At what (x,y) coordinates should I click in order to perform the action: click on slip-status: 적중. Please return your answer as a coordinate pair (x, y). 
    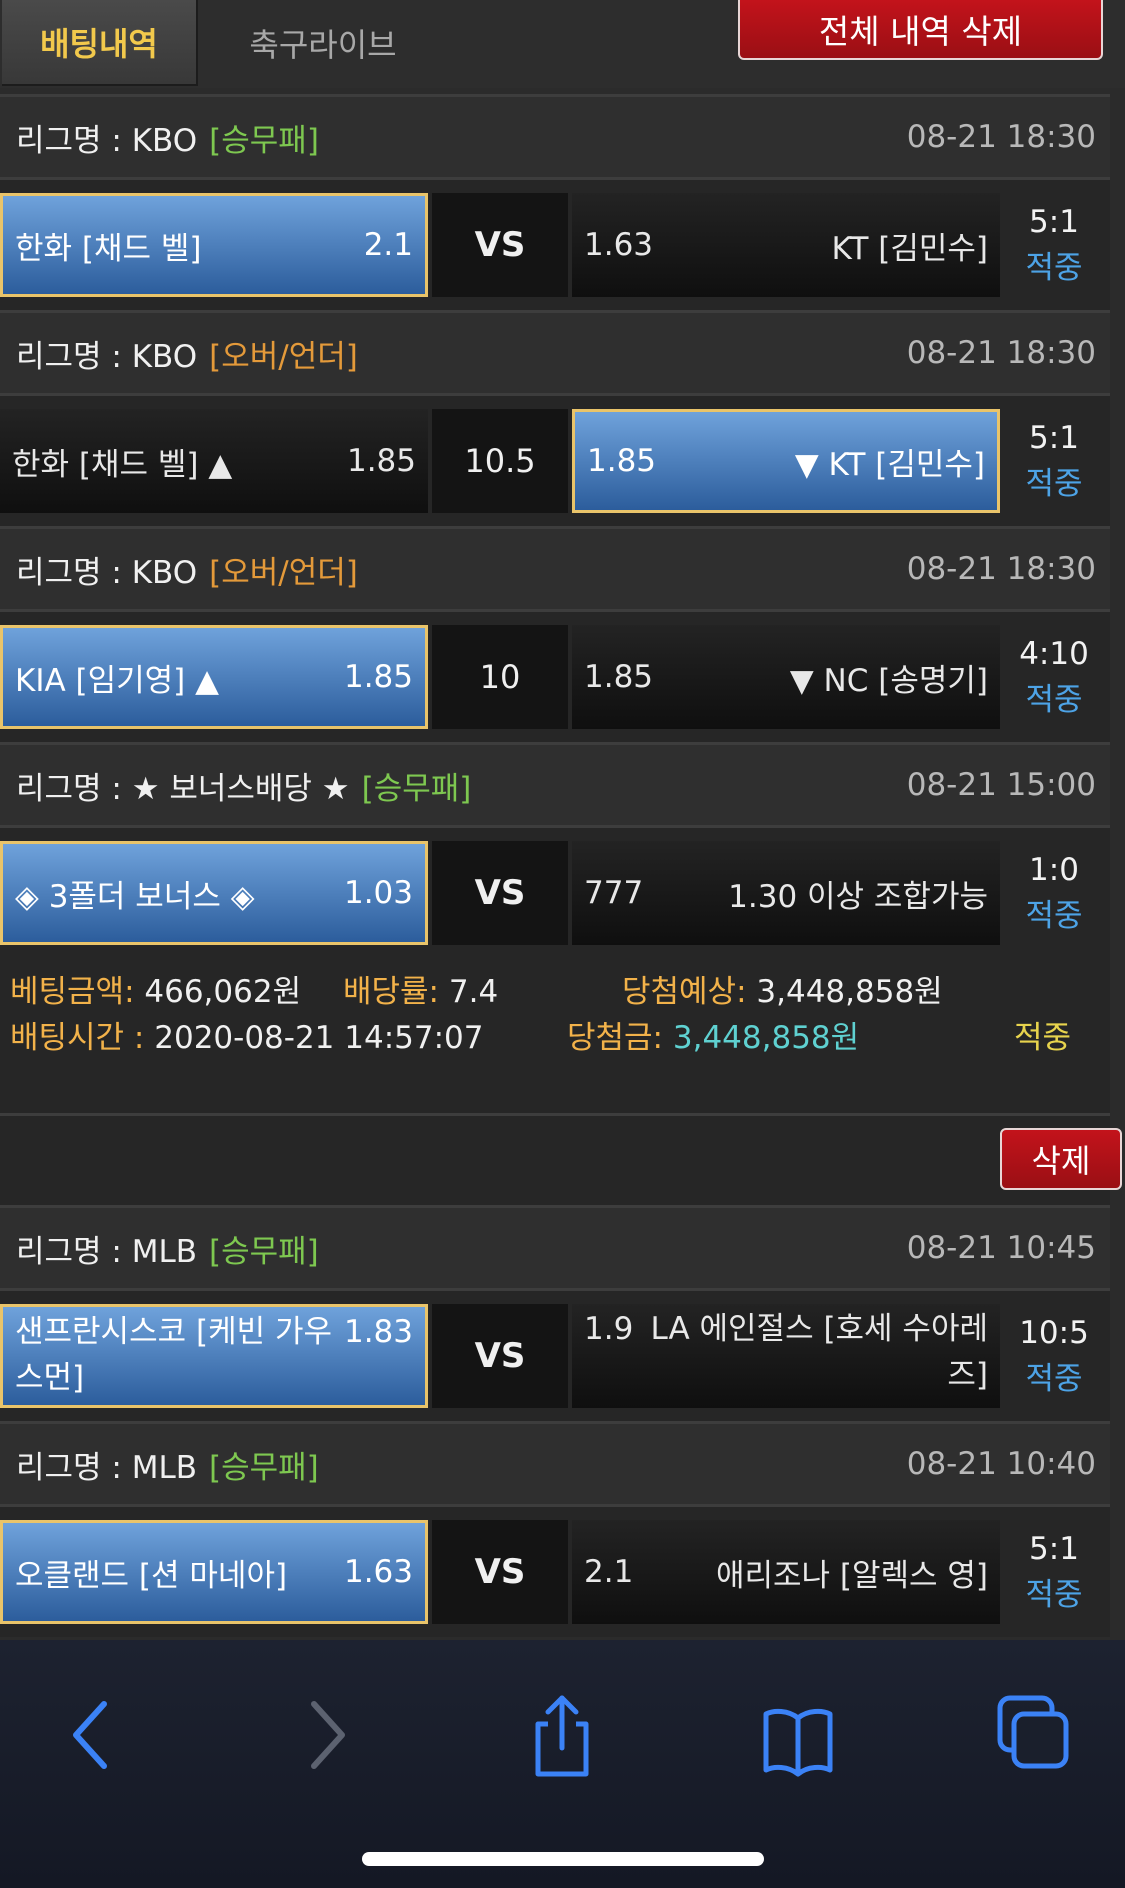
    Looking at the image, I should click on (1043, 1038).